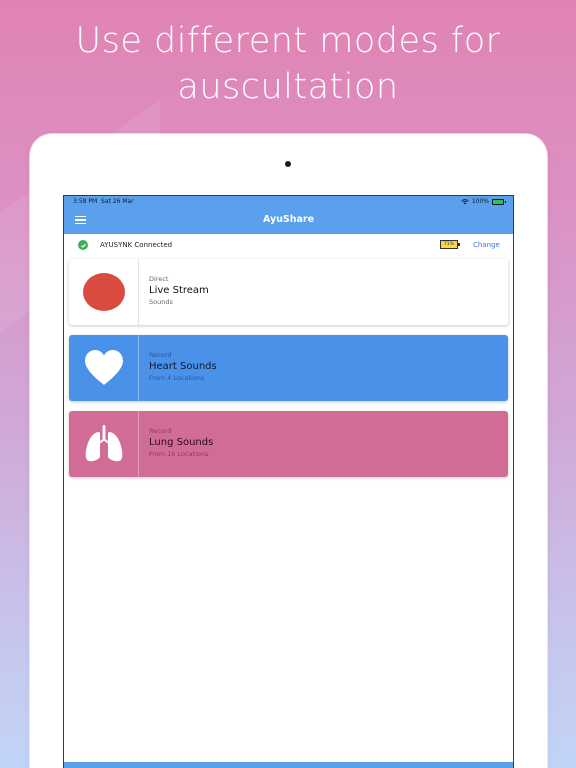 This screenshot has width=576, height=768. I want to click on app-bar: 3:58 PM Sat 26 Mar 100% AyuShare, so click(288, 215).